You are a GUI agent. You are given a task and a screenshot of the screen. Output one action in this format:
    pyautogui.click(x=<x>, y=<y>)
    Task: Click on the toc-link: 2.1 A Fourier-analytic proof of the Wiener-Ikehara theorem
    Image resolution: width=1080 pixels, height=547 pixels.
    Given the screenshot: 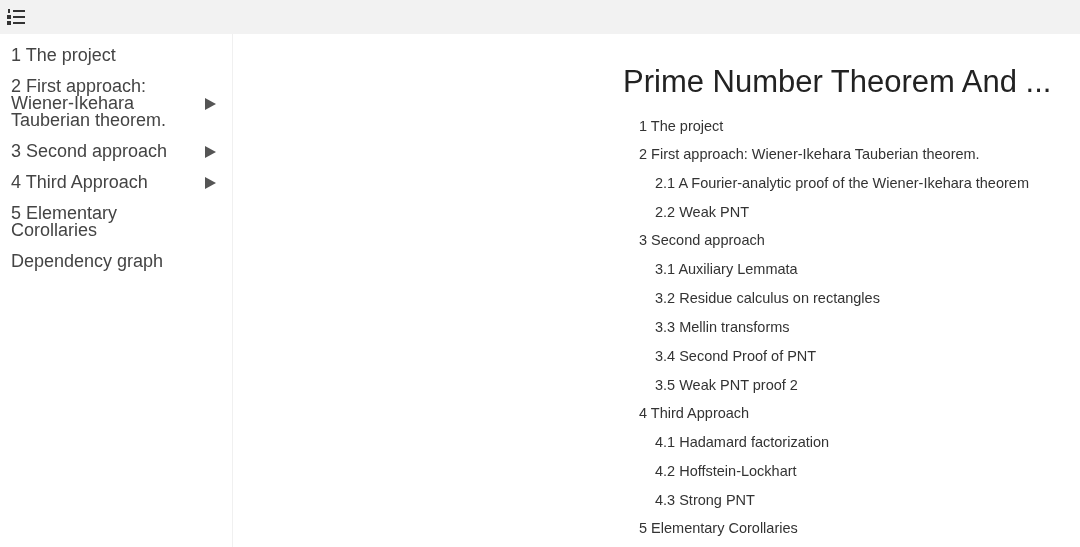 What is the action you would take?
    pyautogui.click(x=842, y=183)
    